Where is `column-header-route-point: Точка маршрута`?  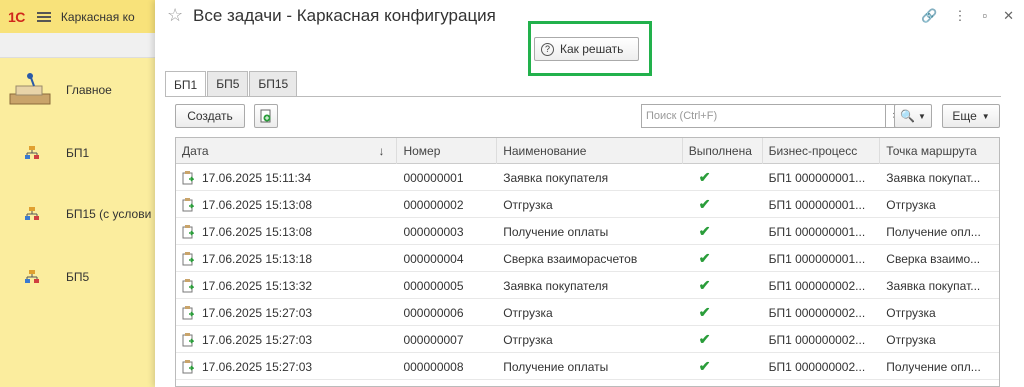
column-header-route-point: Точка маршрута is located at coordinates (939, 151).